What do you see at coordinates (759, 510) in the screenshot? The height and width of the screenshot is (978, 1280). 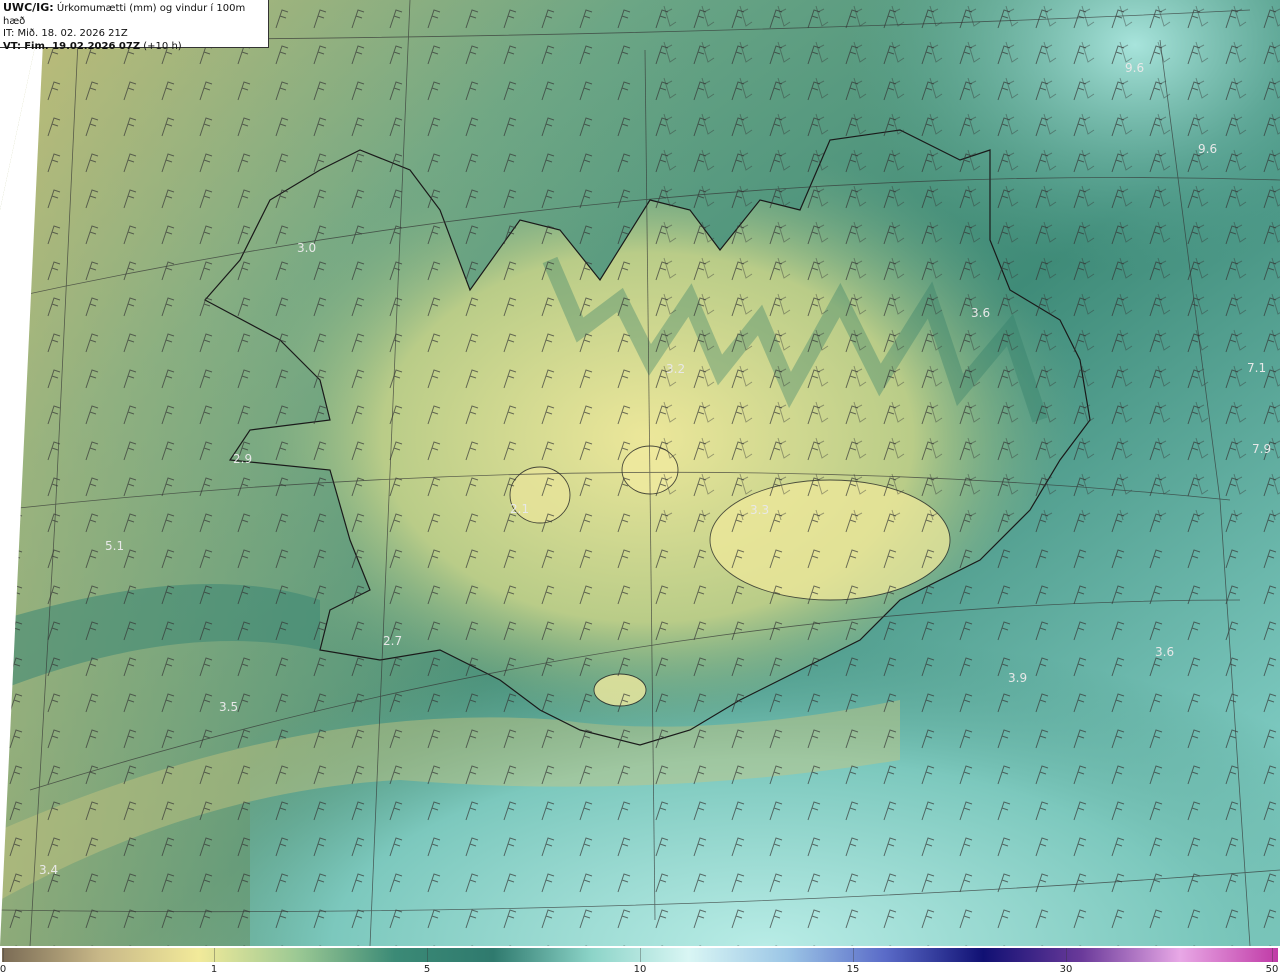 I see `value-label-vatnajokull: 3.3` at bounding box center [759, 510].